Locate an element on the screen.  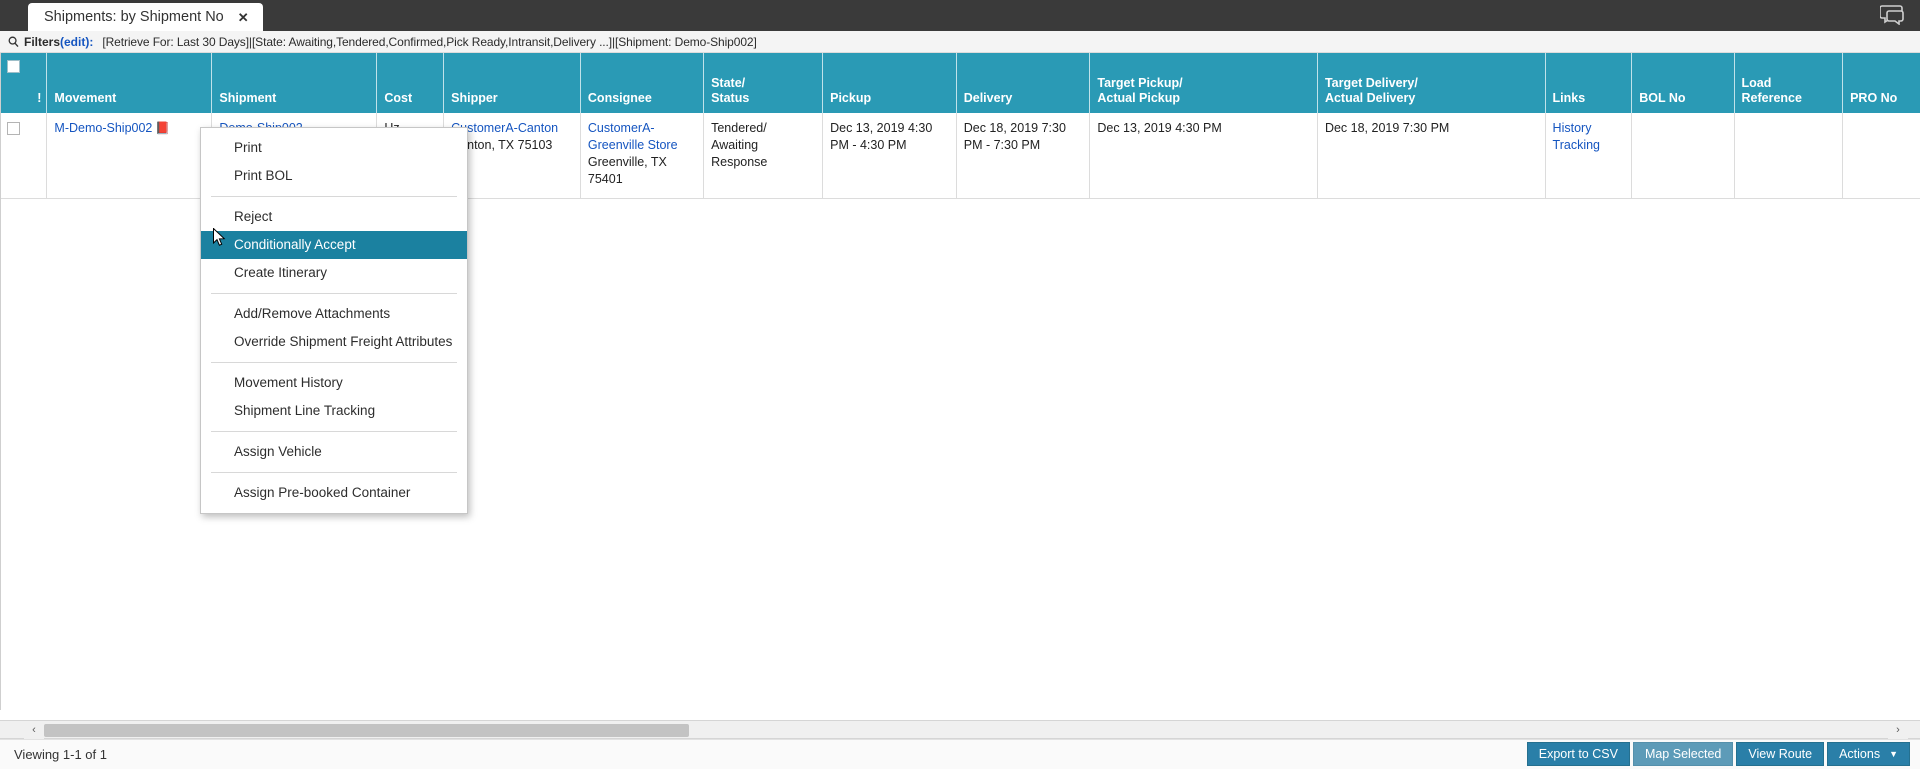
horizontal-scrollbar: ‹ › is located at coordinates (960, 729).